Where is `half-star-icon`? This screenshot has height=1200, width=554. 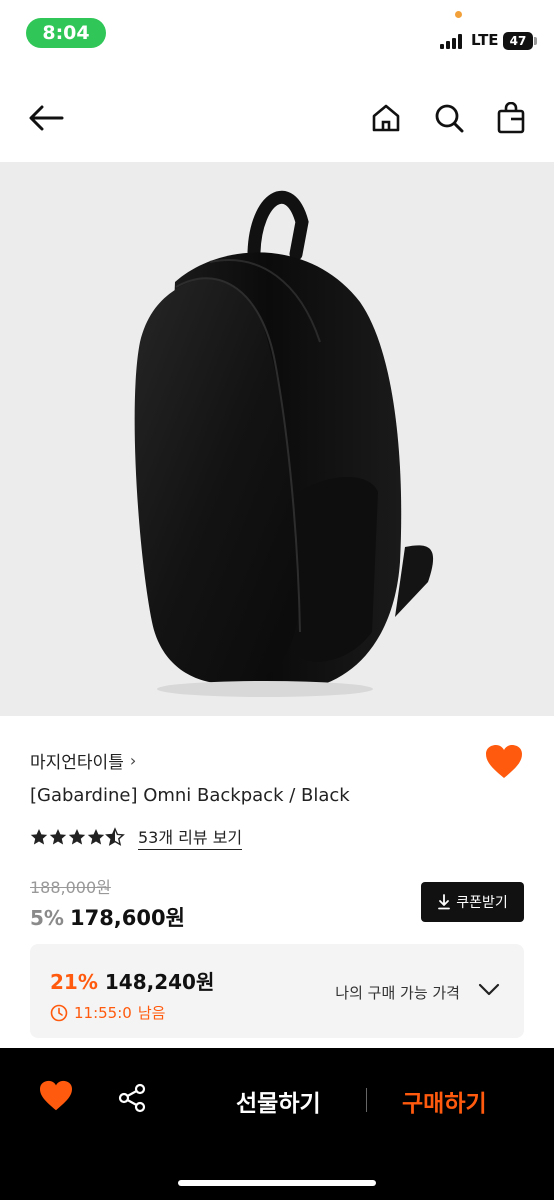
half-star-icon is located at coordinates (115, 837).